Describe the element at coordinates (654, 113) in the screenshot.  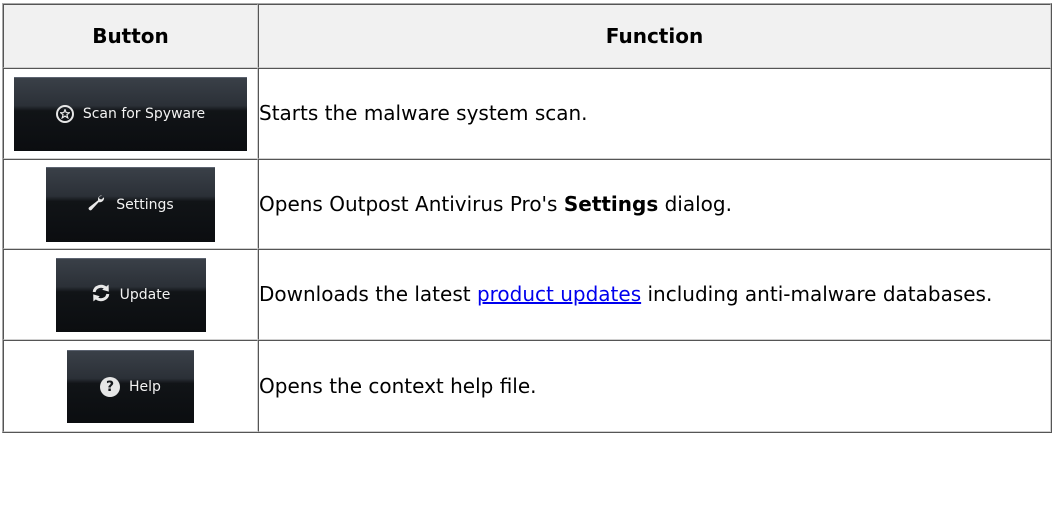
I see `function-cell: Starts the malware system scan.` at that location.